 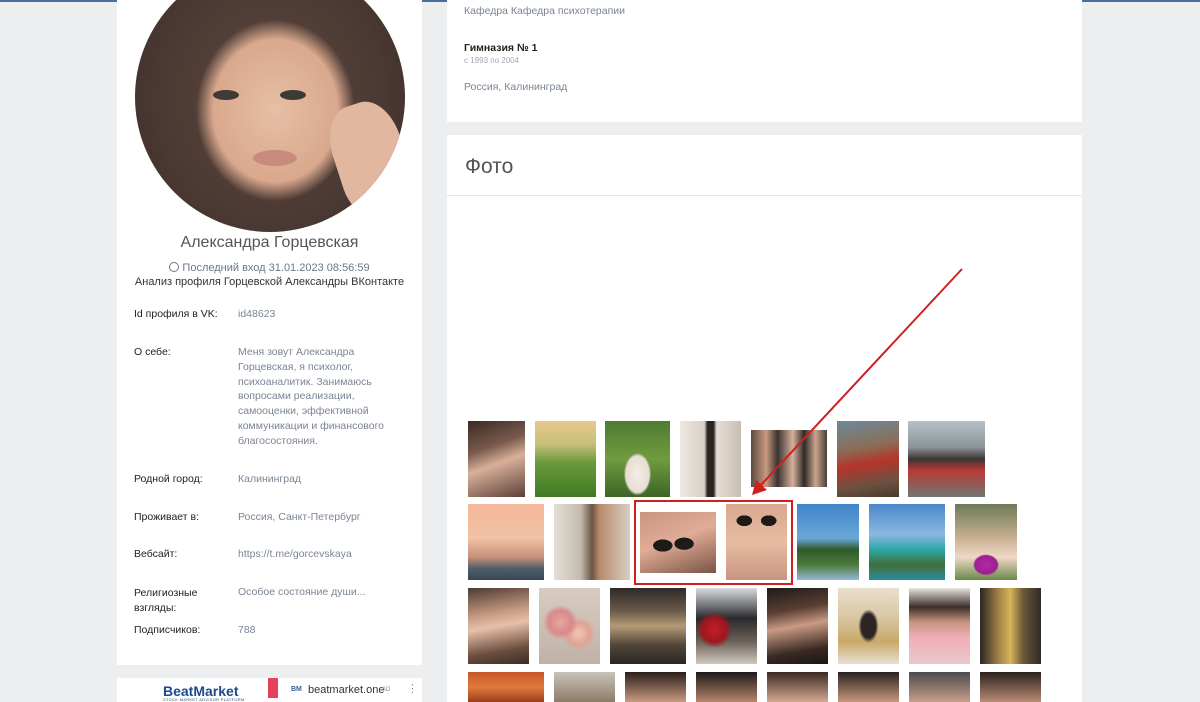 What do you see at coordinates (861, 377) in the screenshot?
I see `arrow-line` at bounding box center [861, 377].